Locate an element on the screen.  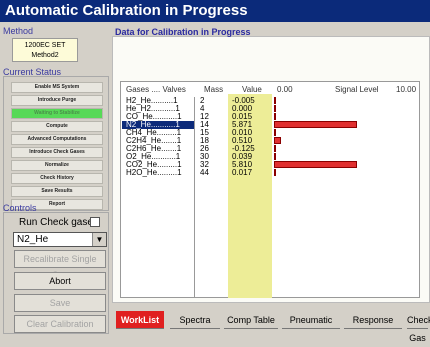
tab-pneumatic: Pneumatic is located at coordinates (311, 320).